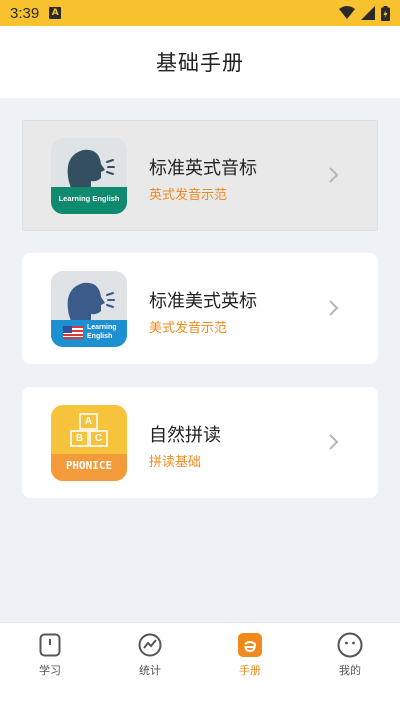 The height and width of the screenshot is (711, 400). What do you see at coordinates (100, 336) in the screenshot?
I see `card-icon-caption-line2: English` at bounding box center [100, 336].